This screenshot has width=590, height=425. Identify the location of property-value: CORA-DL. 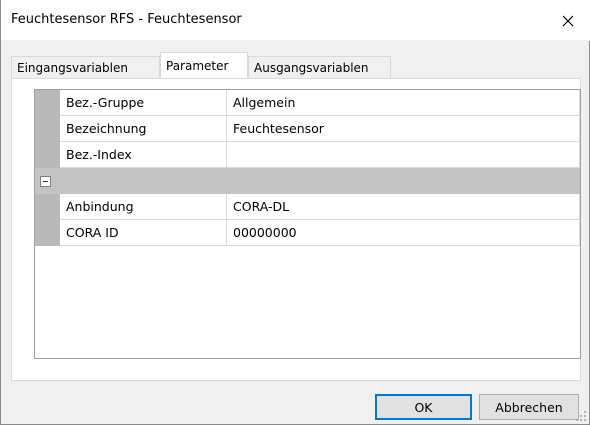
(403, 207).